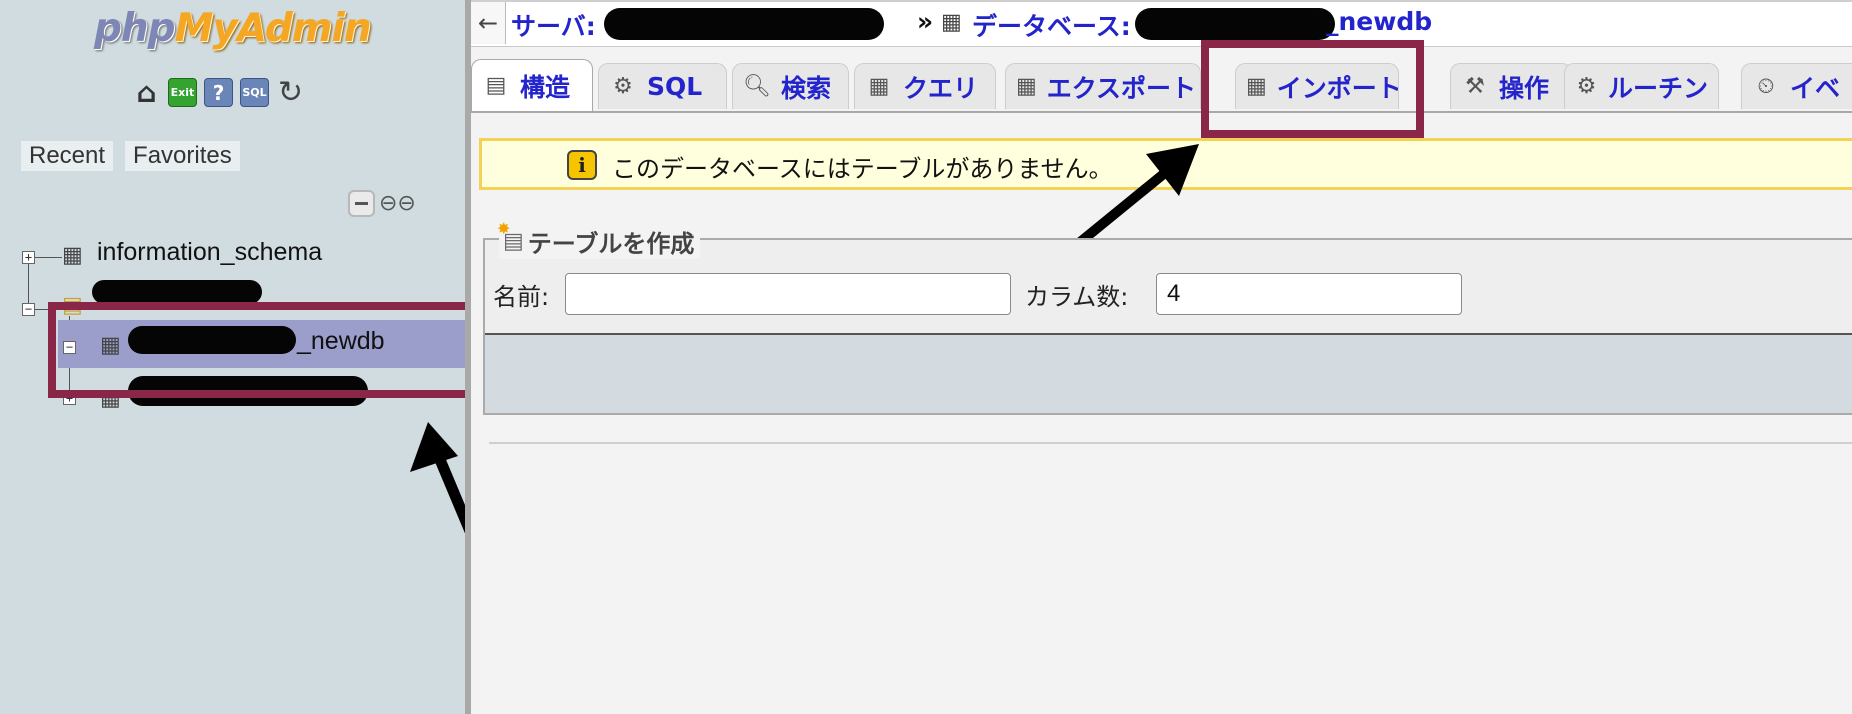  What do you see at coordinates (1379, 21) in the screenshot?
I see `breadcrumb-database-suffix: _newdb` at bounding box center [1379, 21].